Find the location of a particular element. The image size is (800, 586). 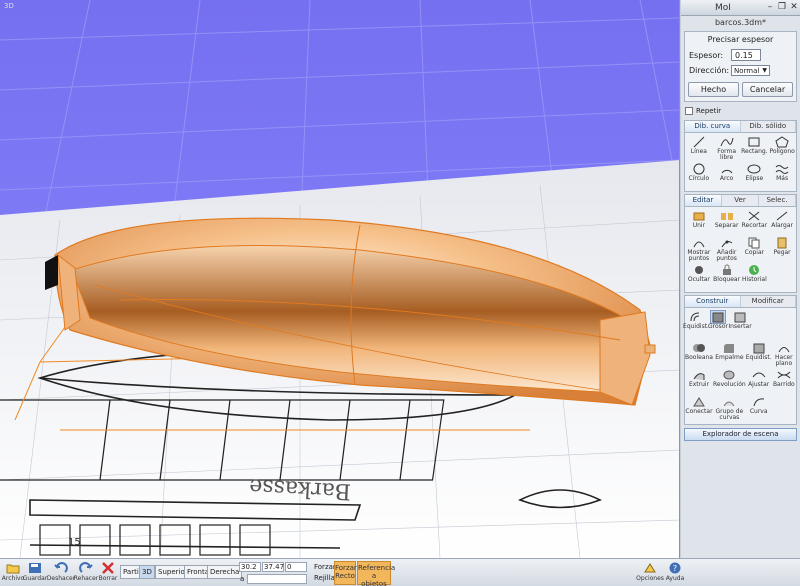

file-button: Archivo is located at coordinates (13, 572).